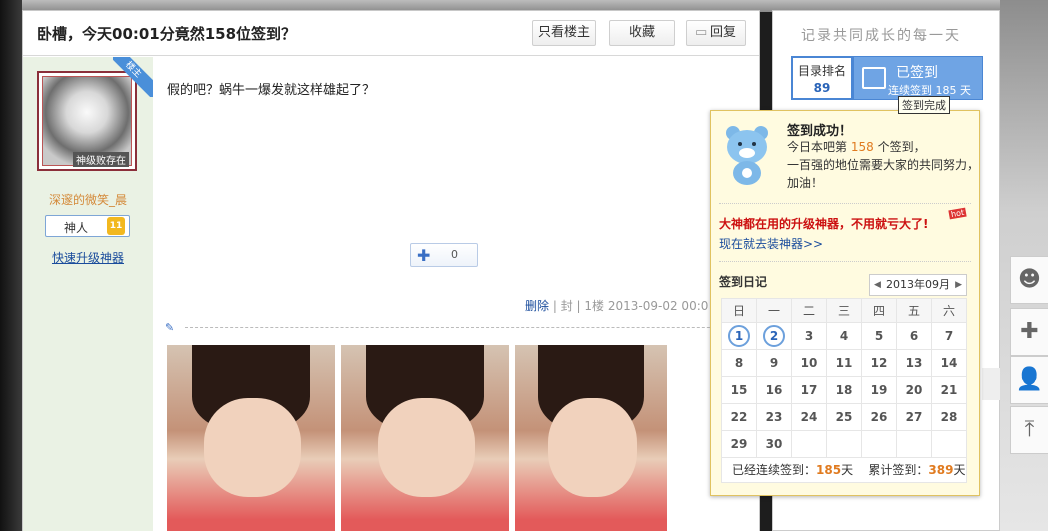 The image size is (1048, 531). Describe the element at coordinates (881, 36) in the screenshot. I see `signin-slogan: 记录共同成长的每一天` at that location.